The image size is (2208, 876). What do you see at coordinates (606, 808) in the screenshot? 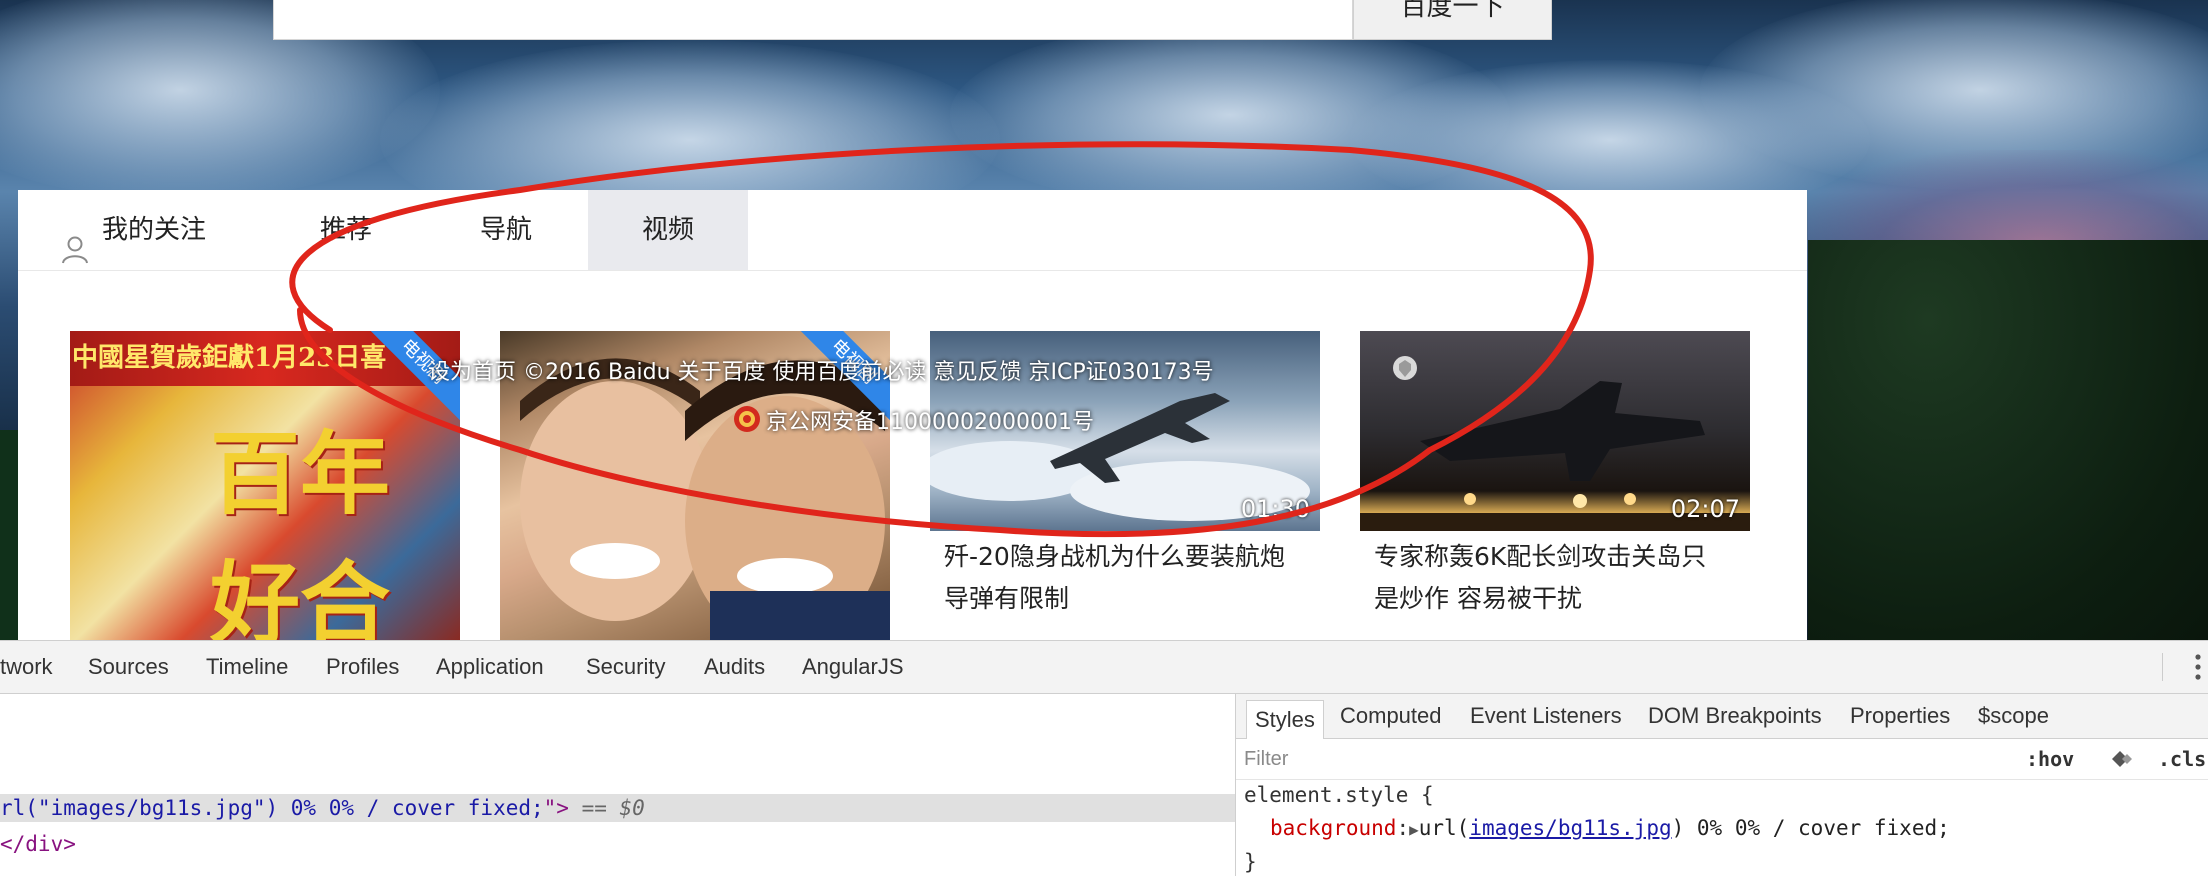
I see `console-ref: == $0` at bounding box center [606, 808].